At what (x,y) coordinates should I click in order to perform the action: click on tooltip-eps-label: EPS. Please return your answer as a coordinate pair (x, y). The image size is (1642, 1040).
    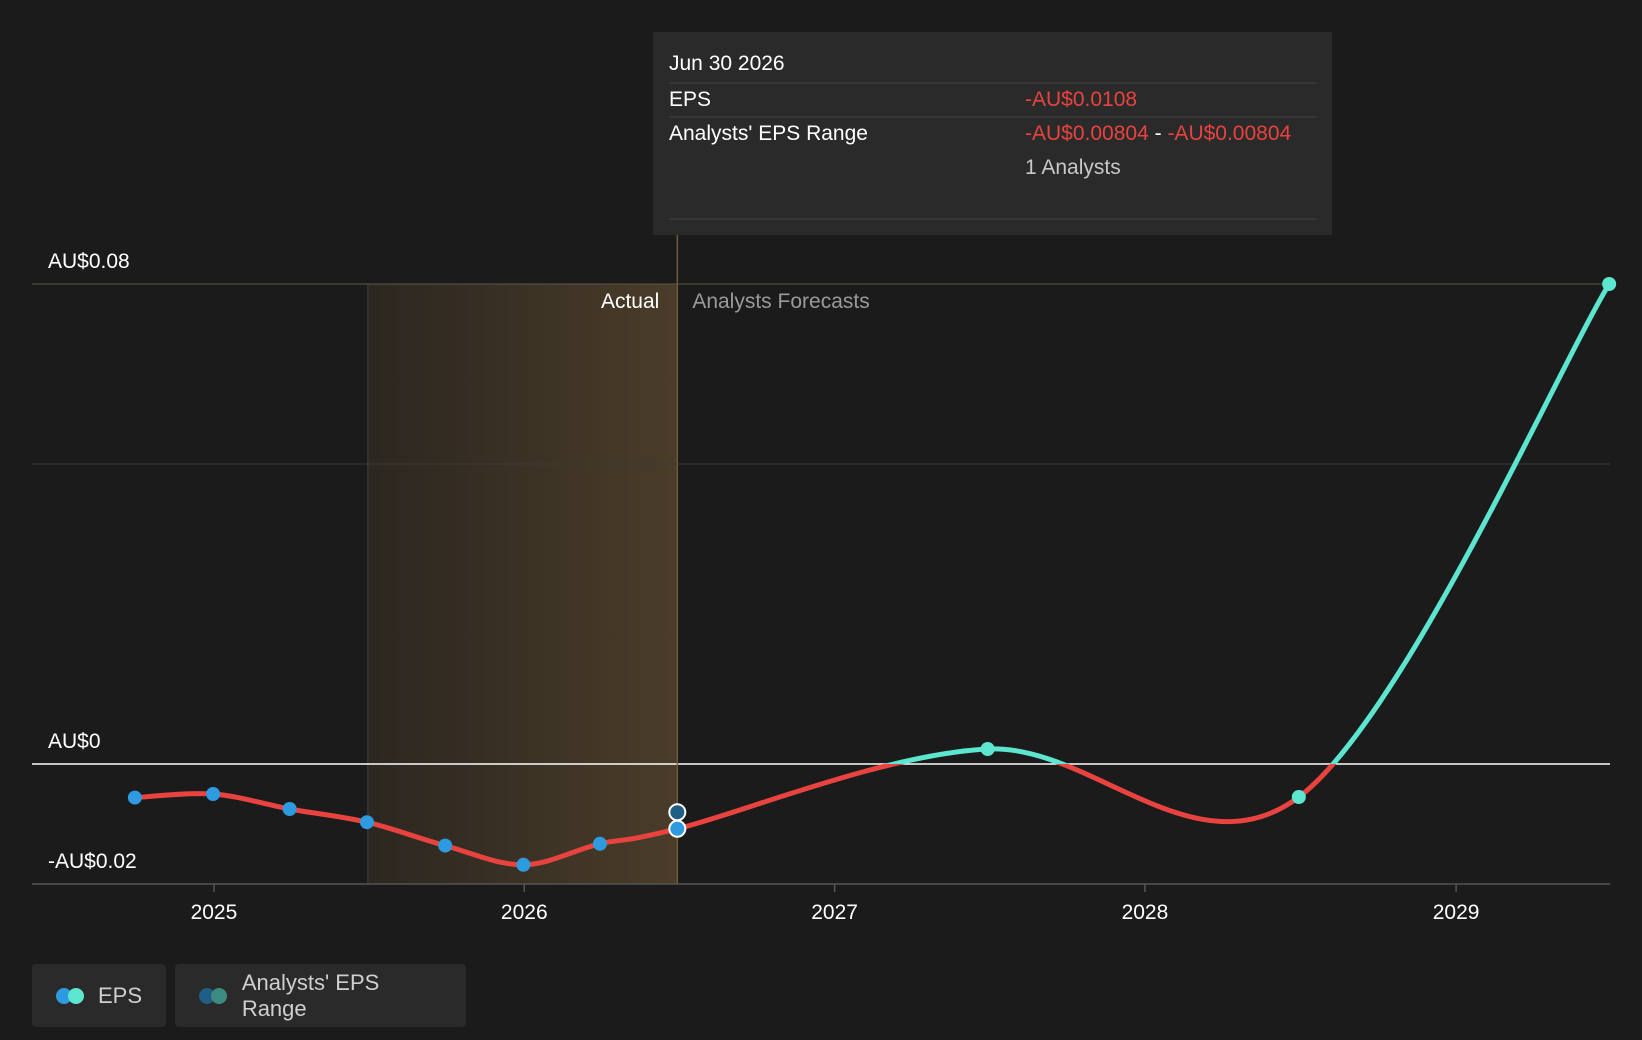
    Looking at the image, I should click on (690, 99).